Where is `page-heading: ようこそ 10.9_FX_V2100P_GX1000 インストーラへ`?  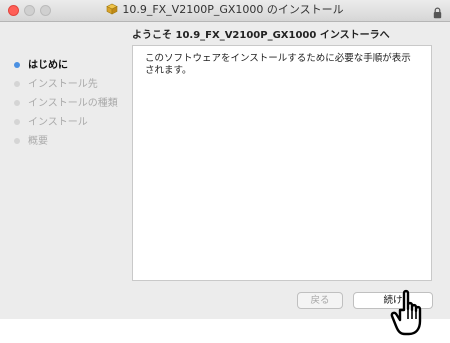 page-heading: ようこそ 10.9_FX_V2100P_GX1000 インストーラへ is located at coordinates (261, 35).